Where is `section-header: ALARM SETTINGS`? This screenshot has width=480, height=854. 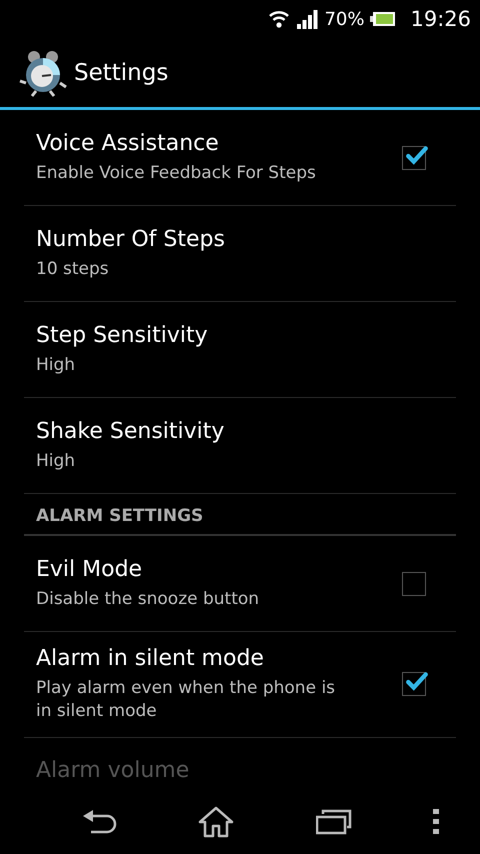 section-header: ALARM SETTINGS is located at coordinates (240, 515).